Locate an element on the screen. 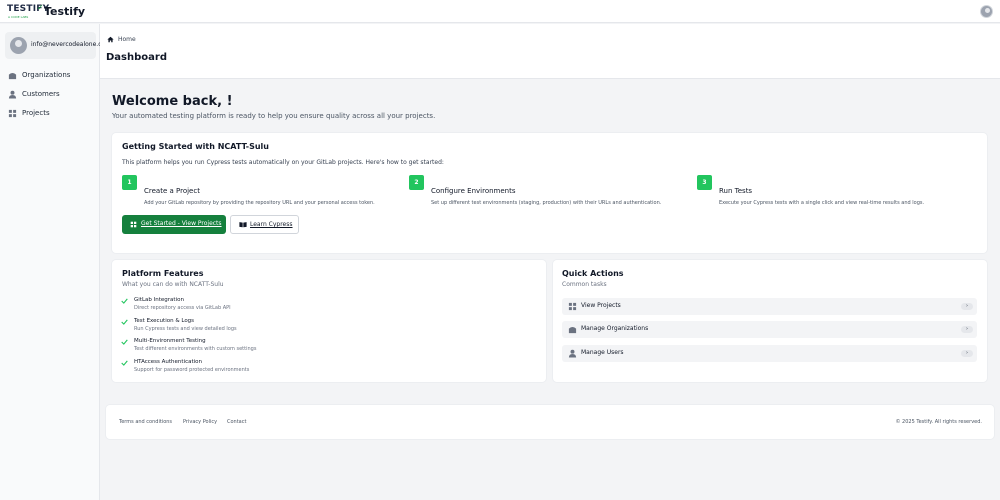 The height and width of the screenshot is (500, 1000). quick-action-label: Manage Organizations is located at coordinates (615, 328).